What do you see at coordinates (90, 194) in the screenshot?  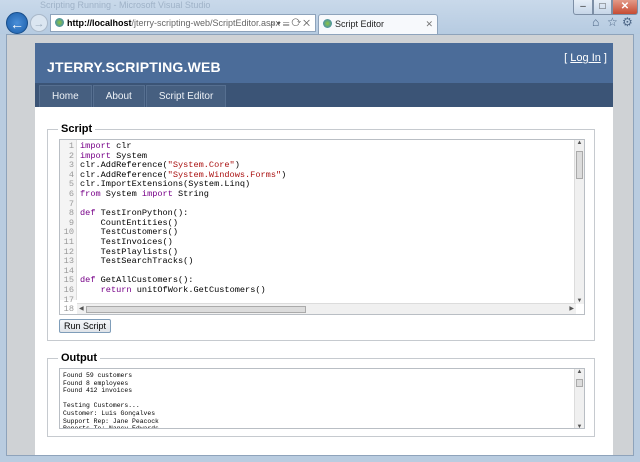 I see `code-keyword: from` at bounding box center [90, 194].